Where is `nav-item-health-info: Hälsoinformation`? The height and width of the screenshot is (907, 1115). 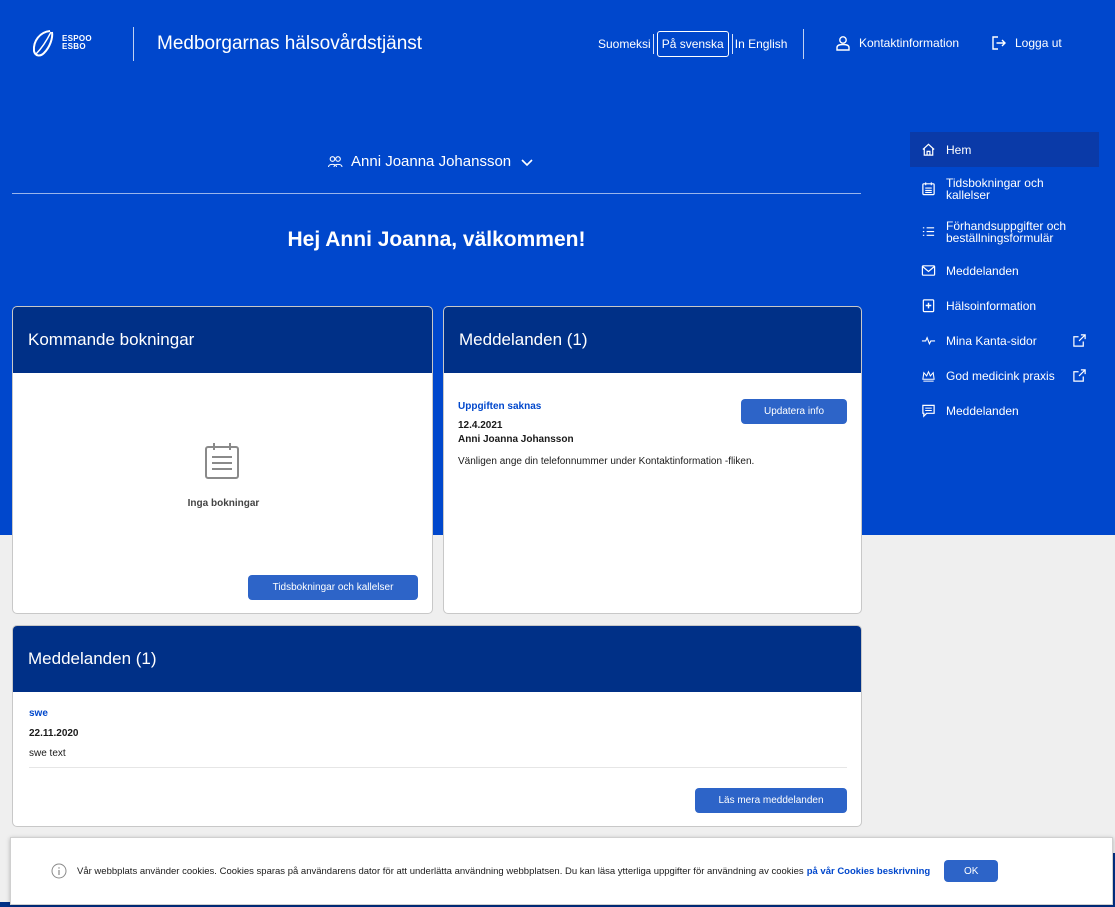 nav-item-health-info: Hälsoinformation is located at coordinates (1004, 305).